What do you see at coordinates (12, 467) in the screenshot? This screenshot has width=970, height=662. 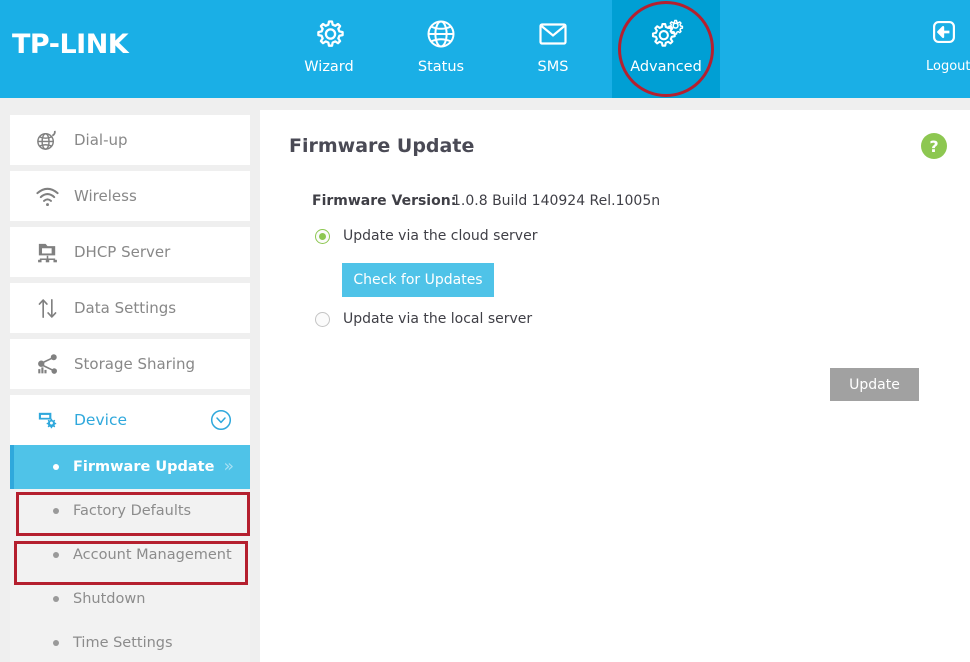 I see `submenu-active-accent` at bounding box center [12, 467].